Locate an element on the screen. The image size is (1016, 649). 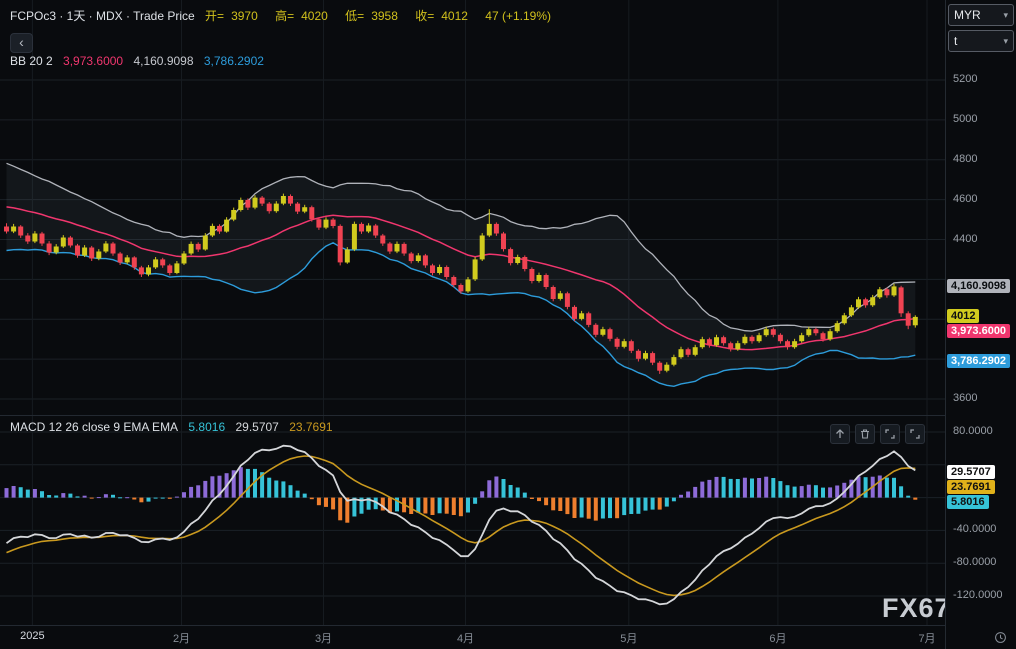
arrow-up-icon is located at coordinates (840, 433).